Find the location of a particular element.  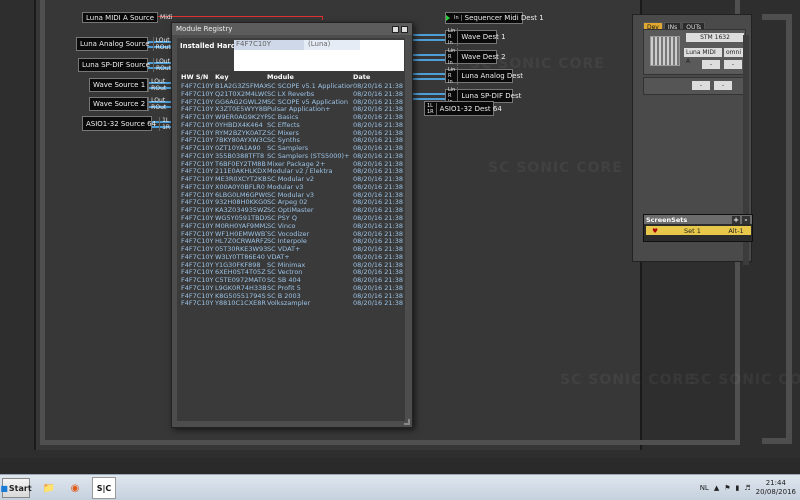

source-label: Wave Source 2 is located at coordinates (119, 104).